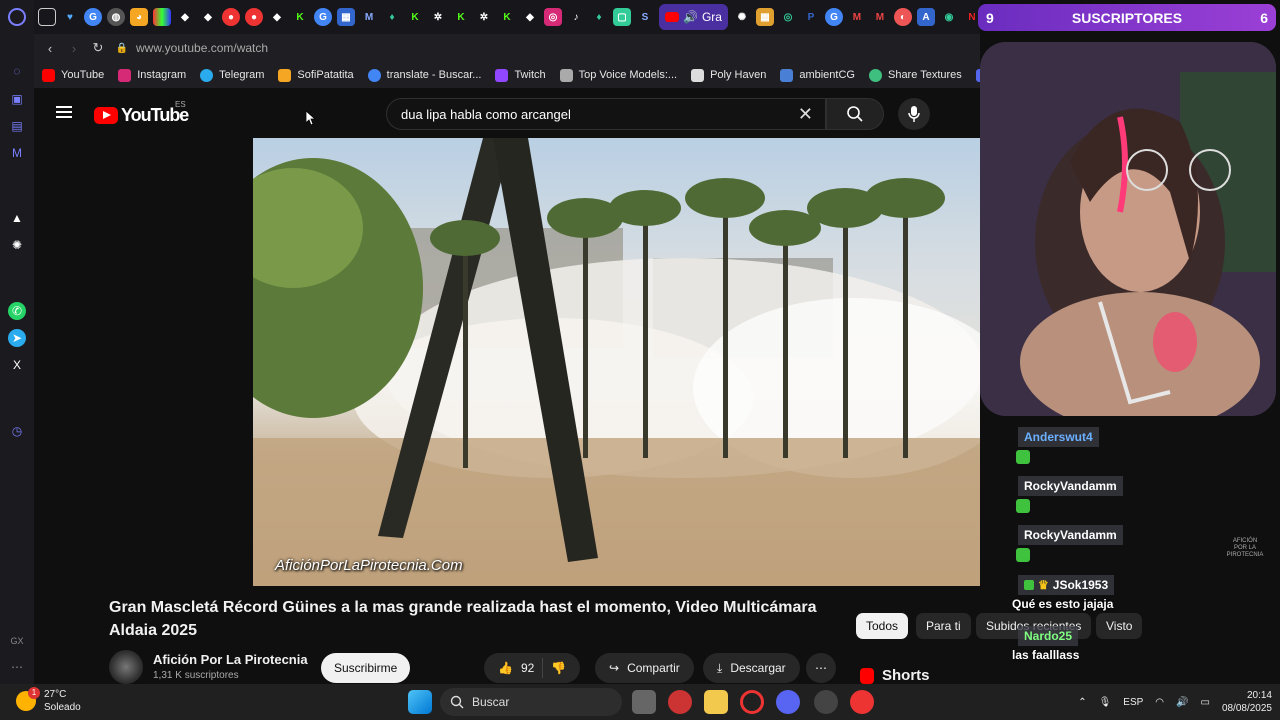 The width and height of the screenshot is (1280, 720). Describe the element at coordinates (64, 107) in the screenshot. I see `menu-icon` at that location.